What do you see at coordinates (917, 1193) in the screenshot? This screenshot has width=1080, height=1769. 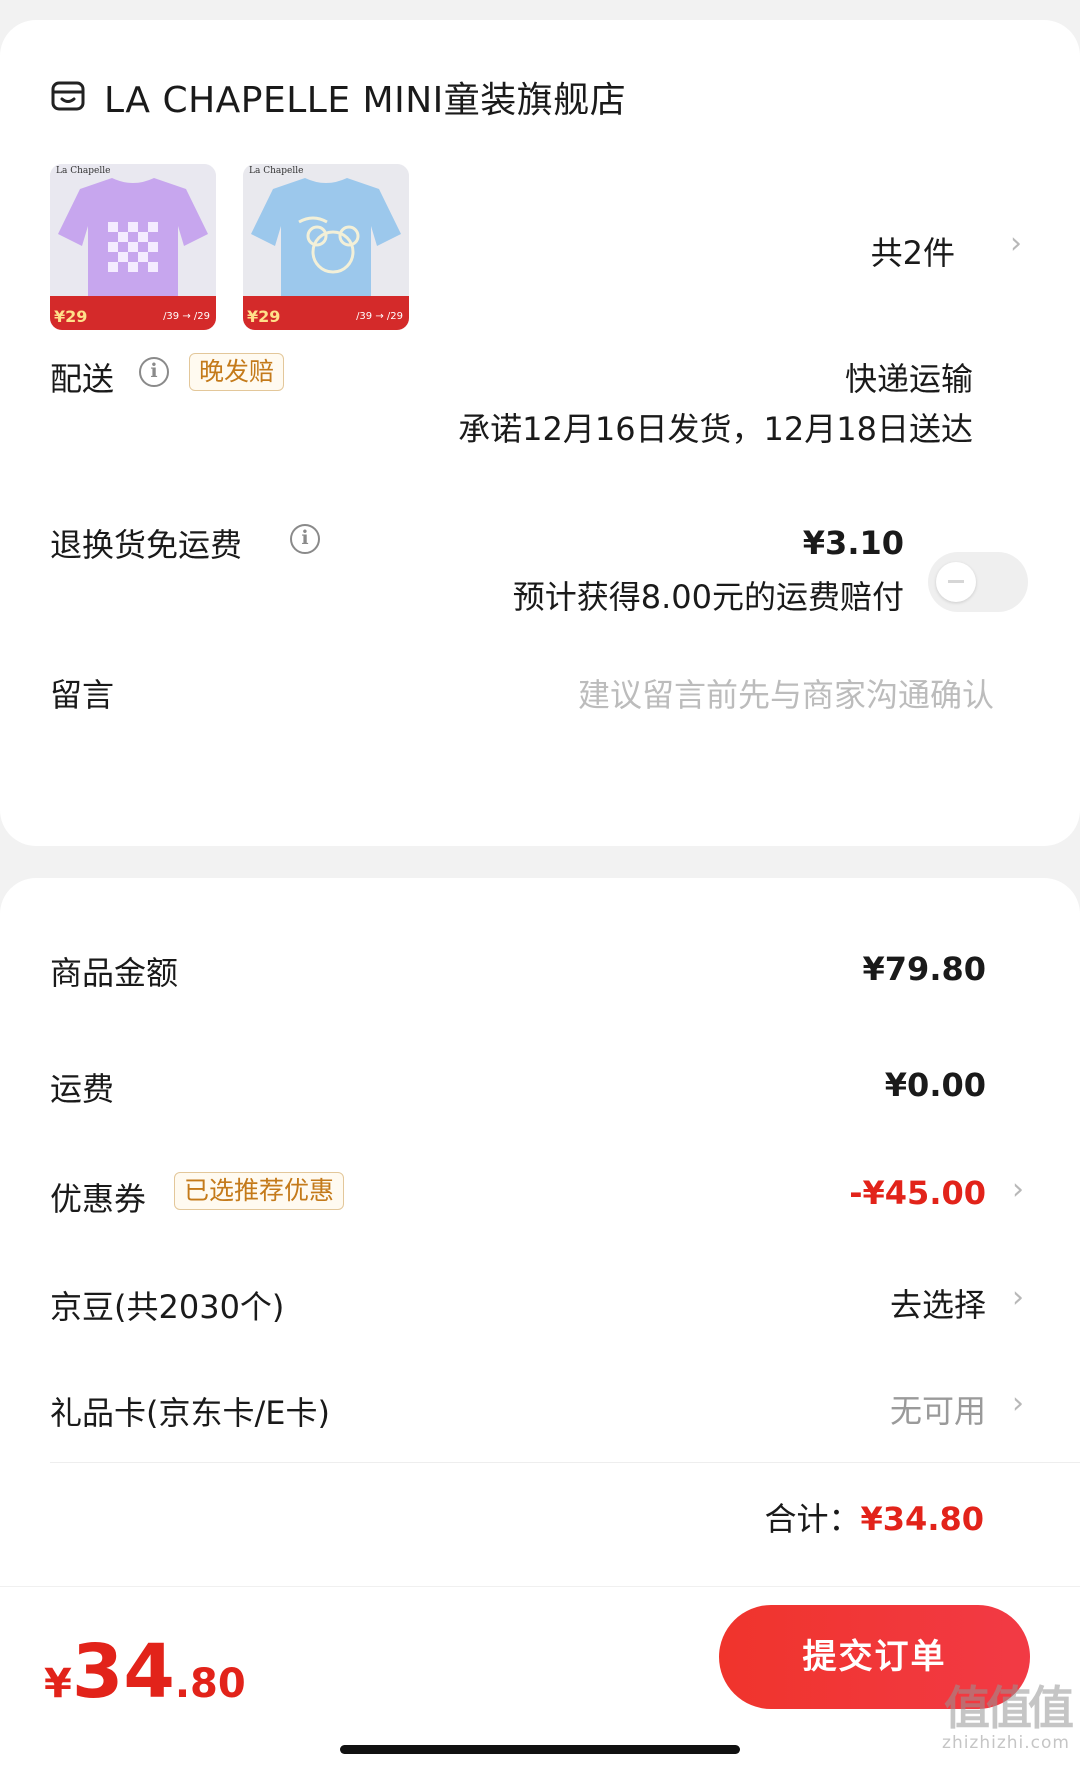 I see `coupon-value: -¥45.00` at bounding box center [917, 1193].